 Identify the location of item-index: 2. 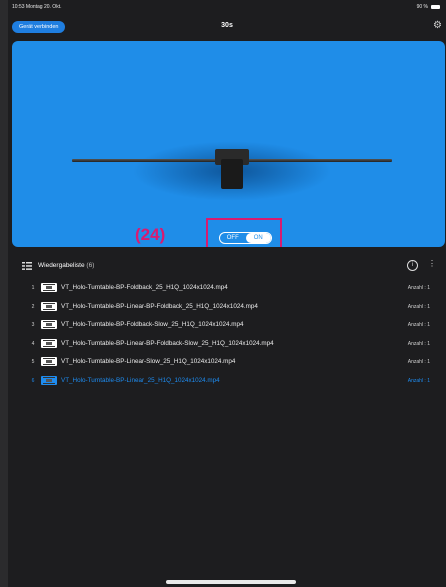
(33, 306).